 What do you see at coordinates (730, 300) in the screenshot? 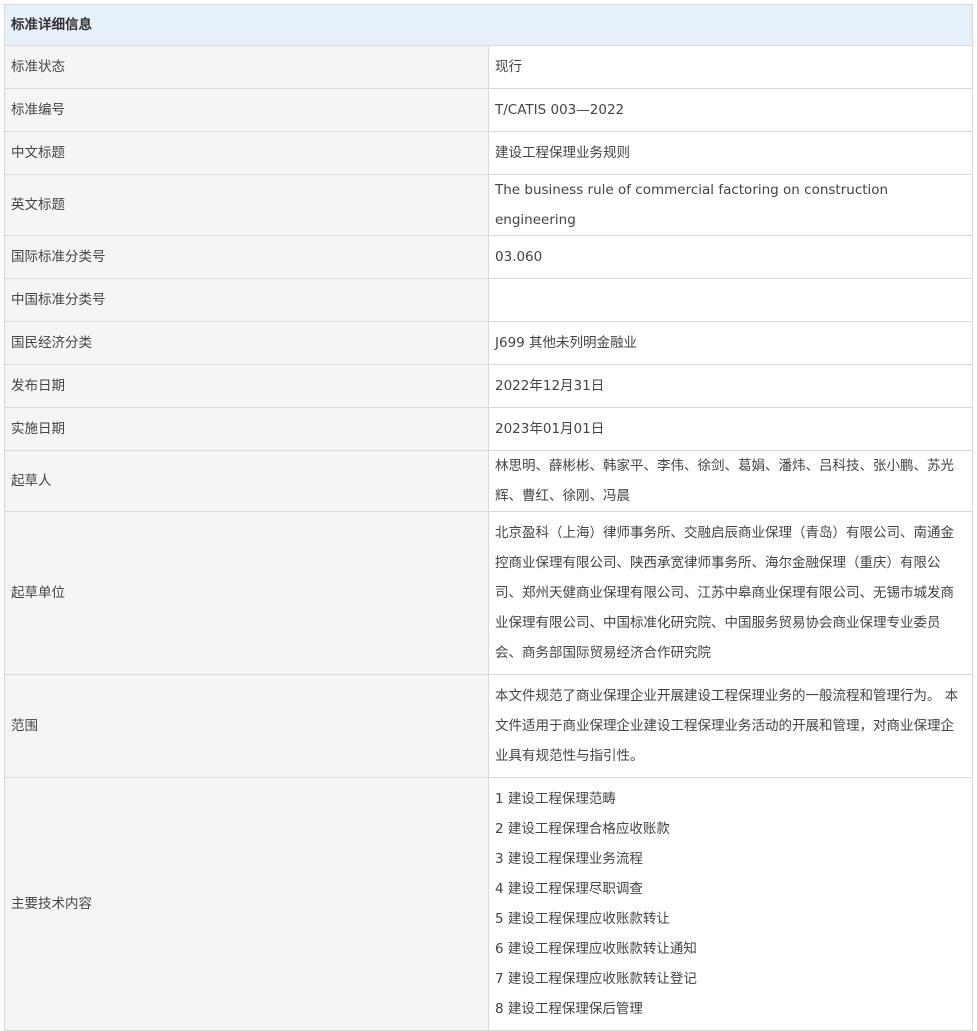
I see `row-value` at bounding box center [730, 300].